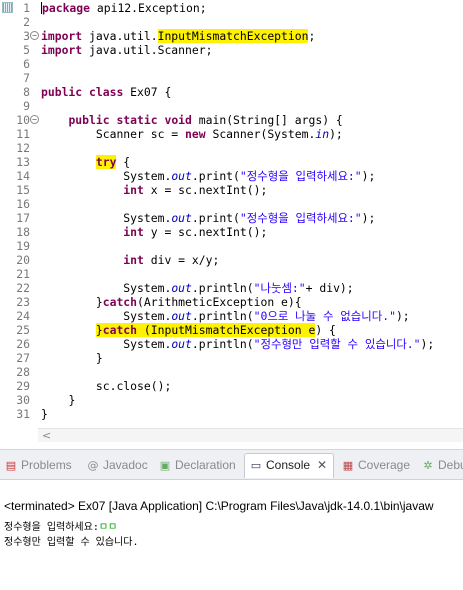 Image resolution: width=463 pixels, height=590 pixels. What do you see at coordinates (23, 358) in the screenshot?
I see `line-number: 27` at bounding box center [23, 358].